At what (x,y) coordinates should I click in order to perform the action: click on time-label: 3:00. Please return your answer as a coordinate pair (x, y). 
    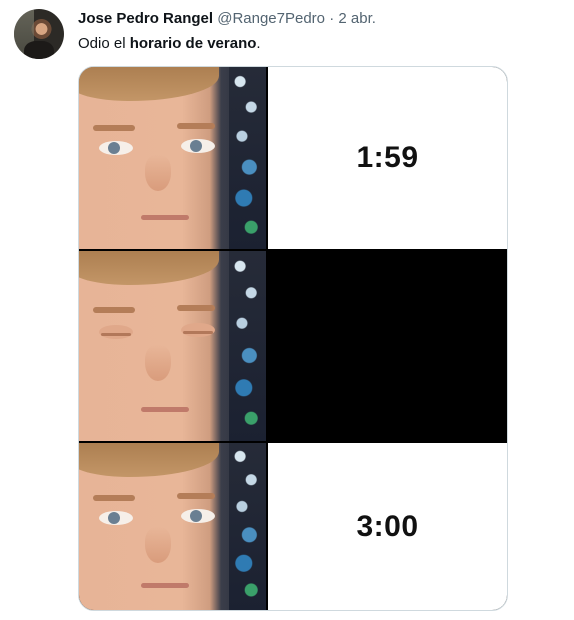
    Looking at the image, I should click on (387, 526).